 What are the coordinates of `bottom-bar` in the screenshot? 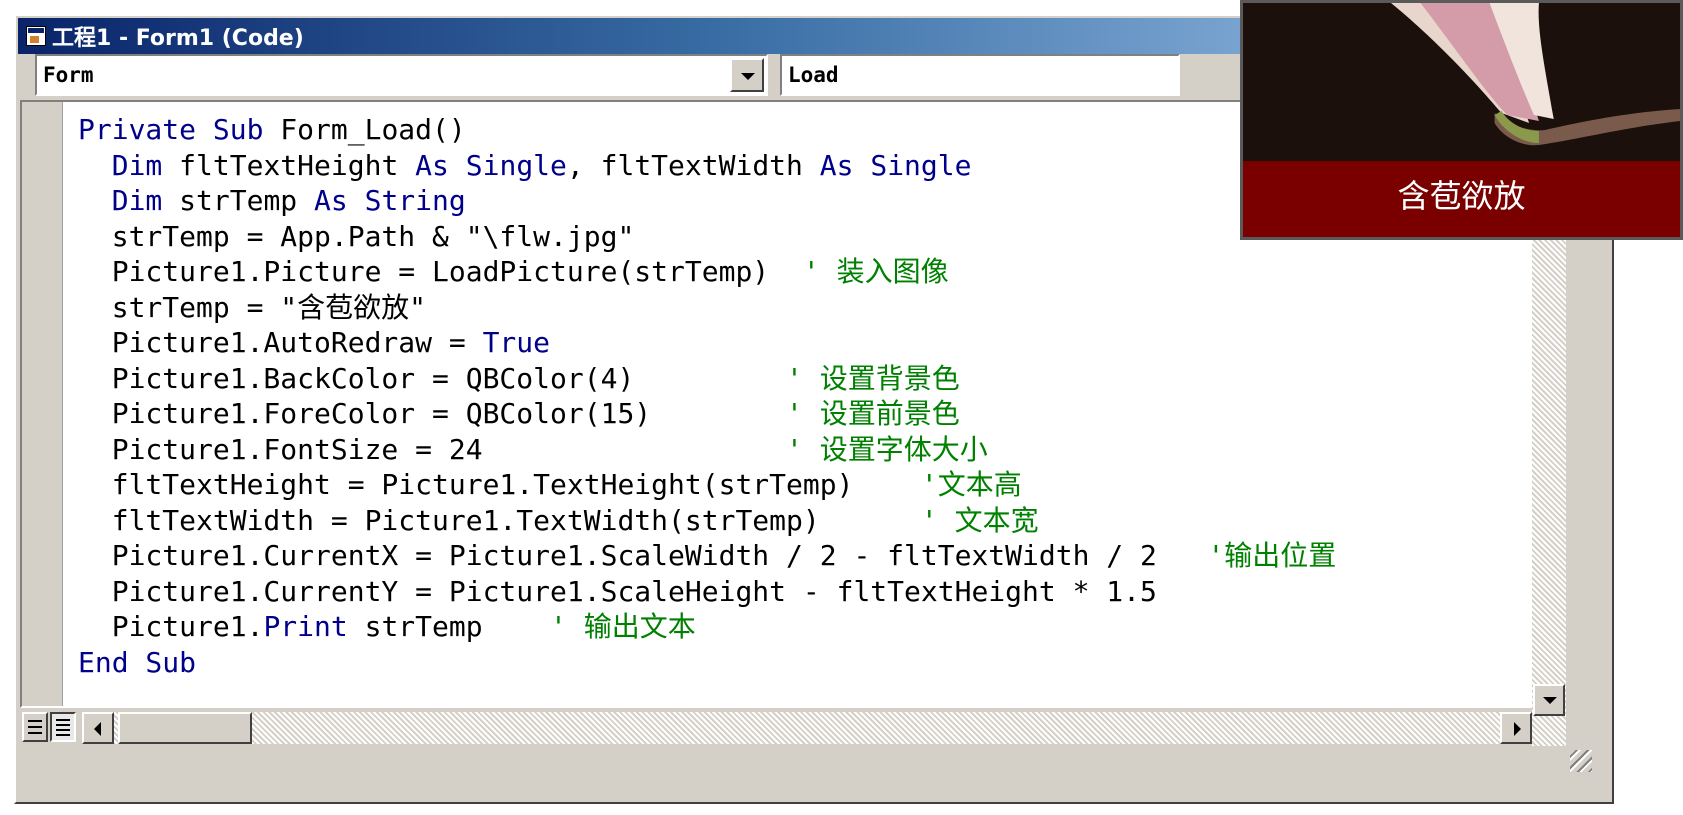 It's located at (776, 728).